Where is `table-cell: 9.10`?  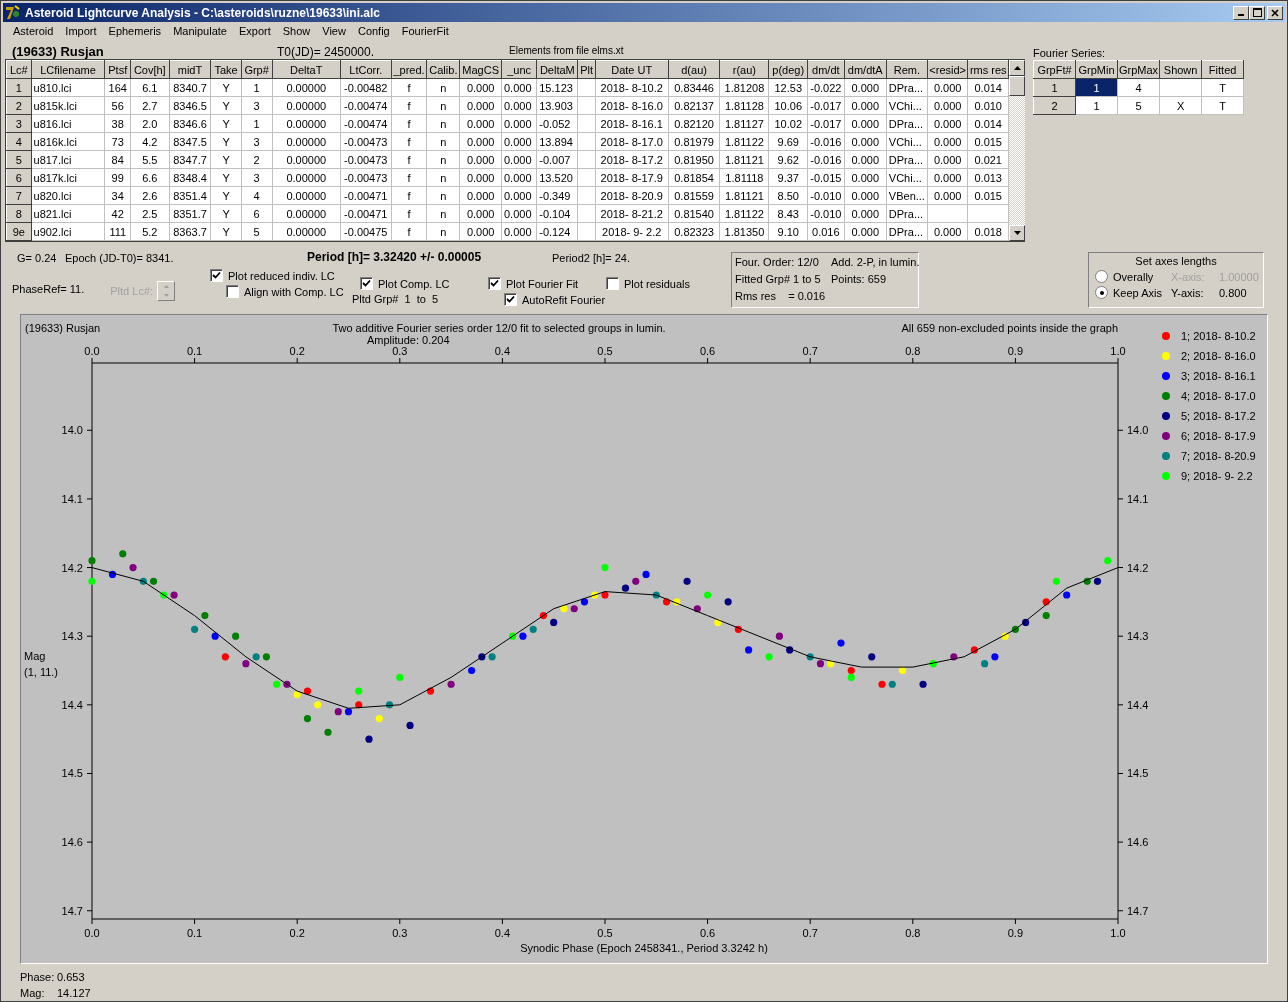 table-cell: 9.10 is located at coordinates (788, 231).